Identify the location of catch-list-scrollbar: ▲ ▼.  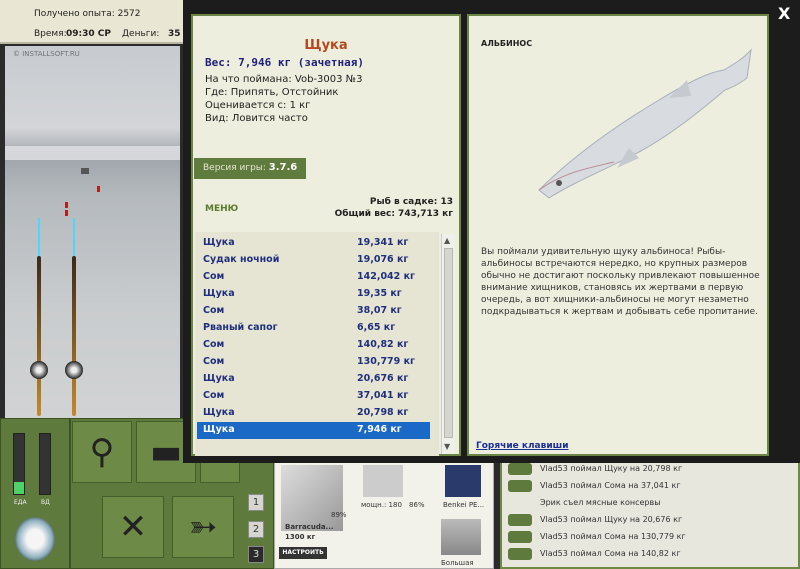
(448, 344).